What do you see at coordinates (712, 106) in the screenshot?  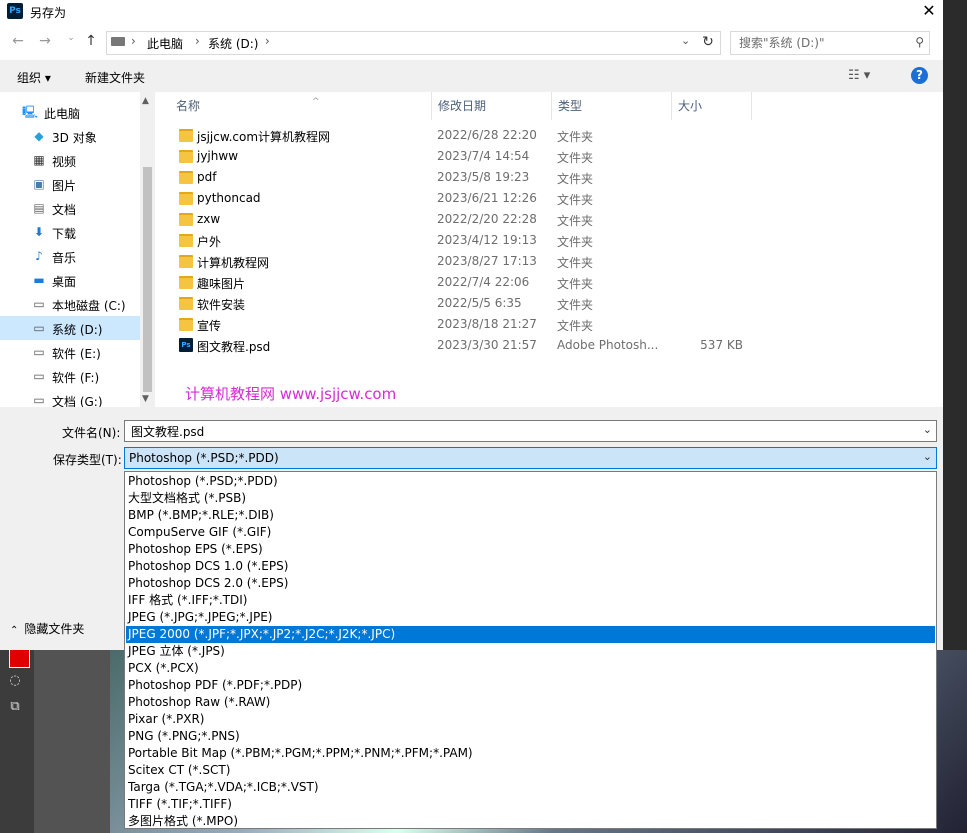 I see `column-header-size: 大小` at bounding box center [712, 106].